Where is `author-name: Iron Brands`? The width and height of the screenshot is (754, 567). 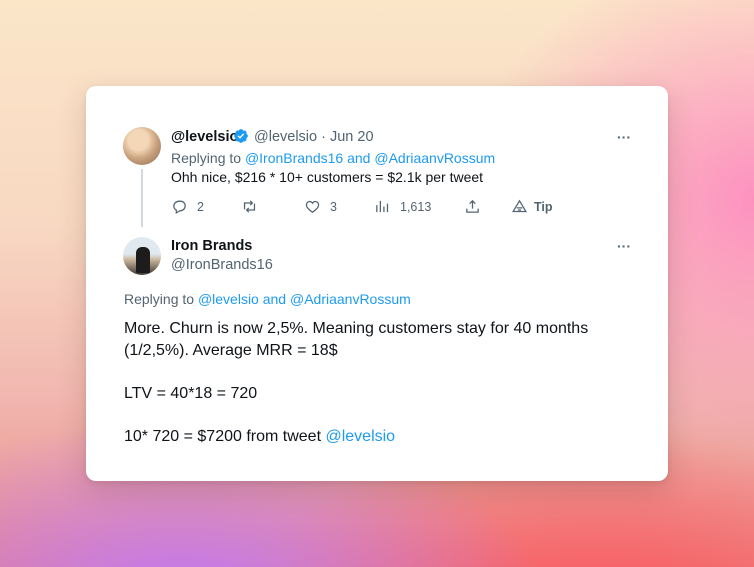 author-name: Iron Brands is located at coordinates (211, 246).